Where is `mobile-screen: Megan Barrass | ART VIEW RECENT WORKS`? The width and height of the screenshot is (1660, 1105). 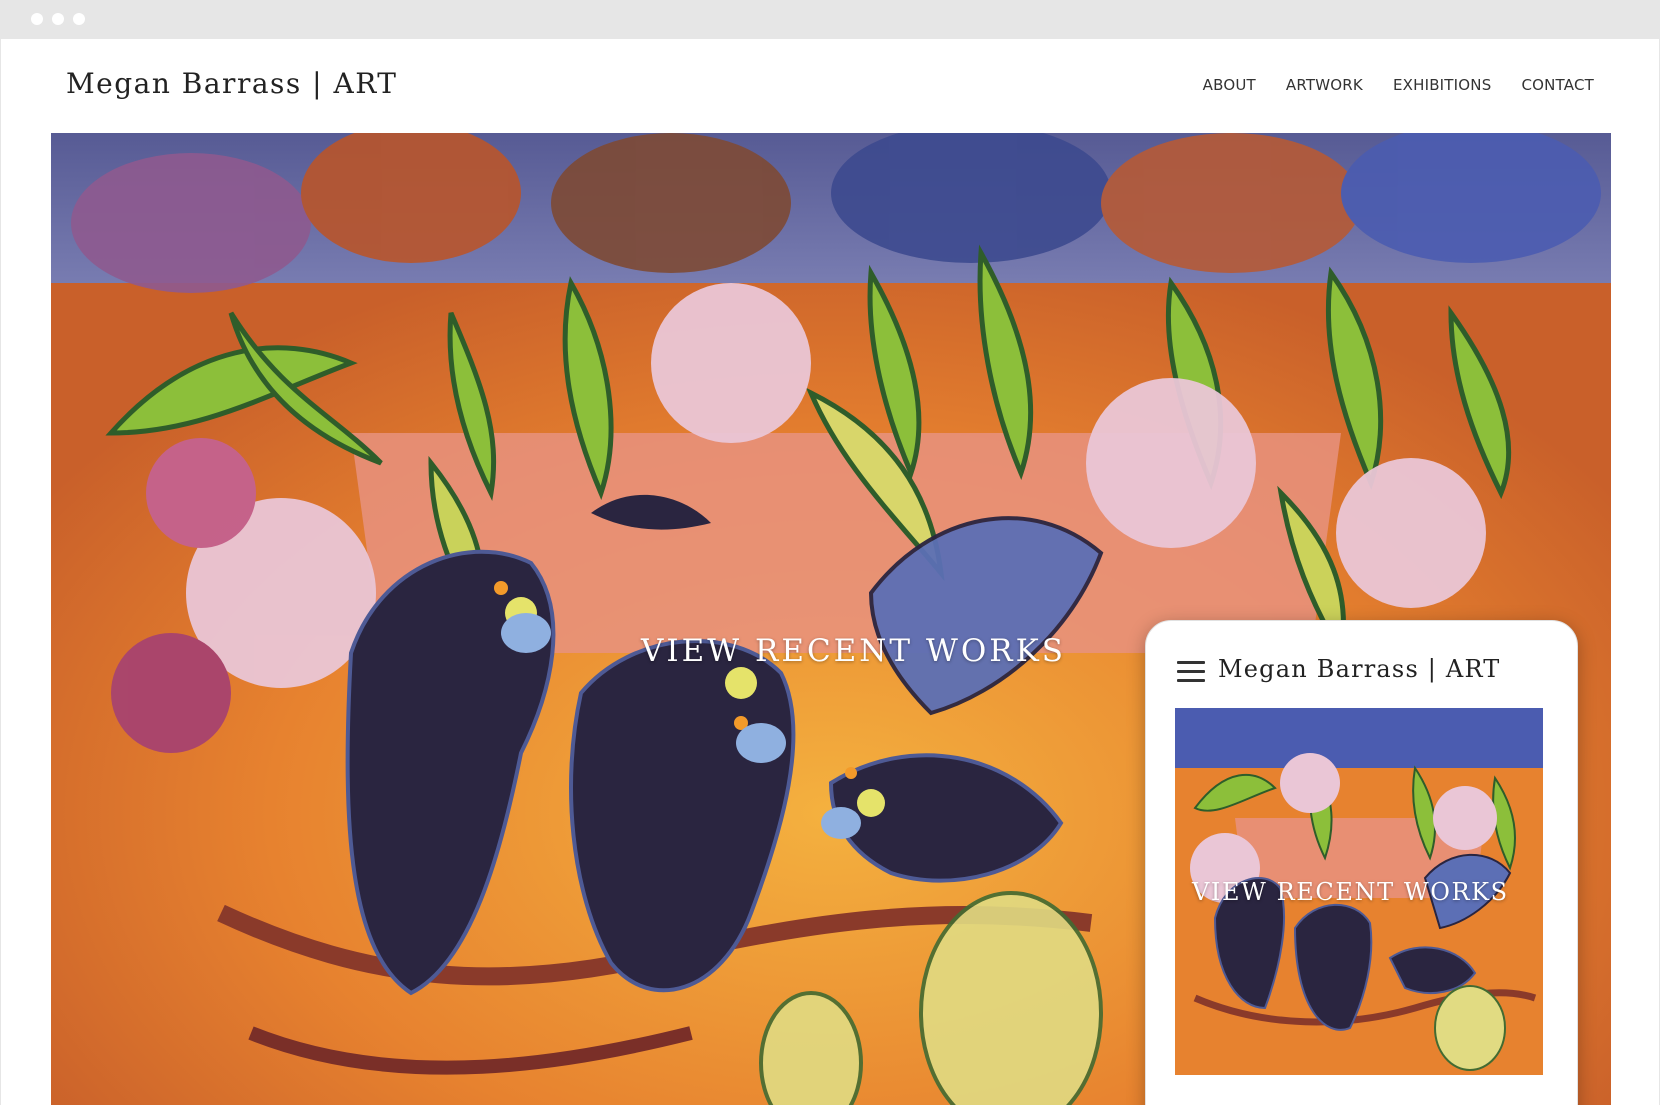
mobile-screen: Megan Barrass | ART VIEW RECENT WORKS is located at coordinates (1363, 871).